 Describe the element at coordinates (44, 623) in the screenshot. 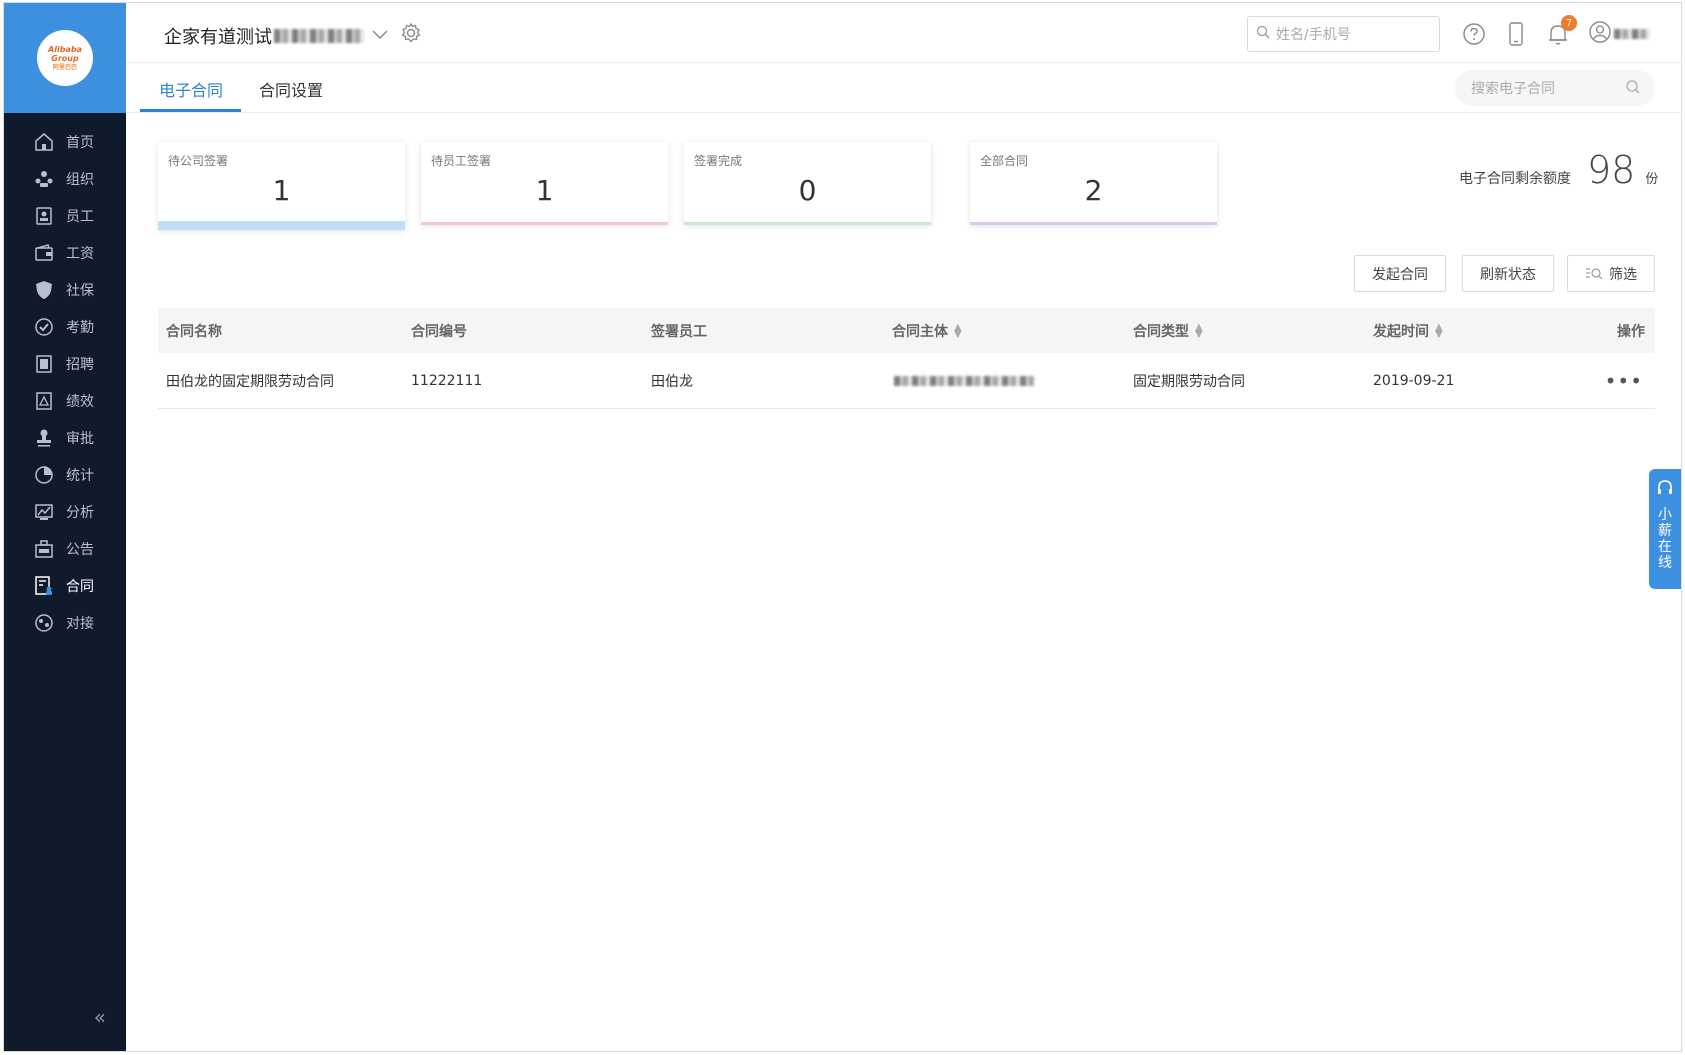

I see `connect-icon` at that location.